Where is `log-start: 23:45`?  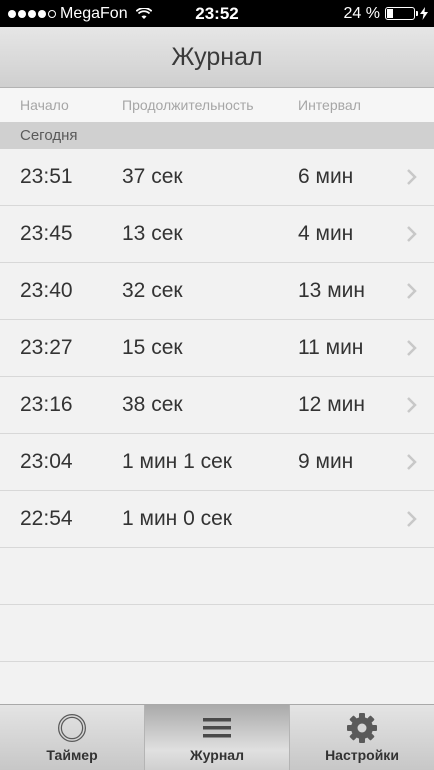 log-start: 23:45 is located at coordinates (46, 233).